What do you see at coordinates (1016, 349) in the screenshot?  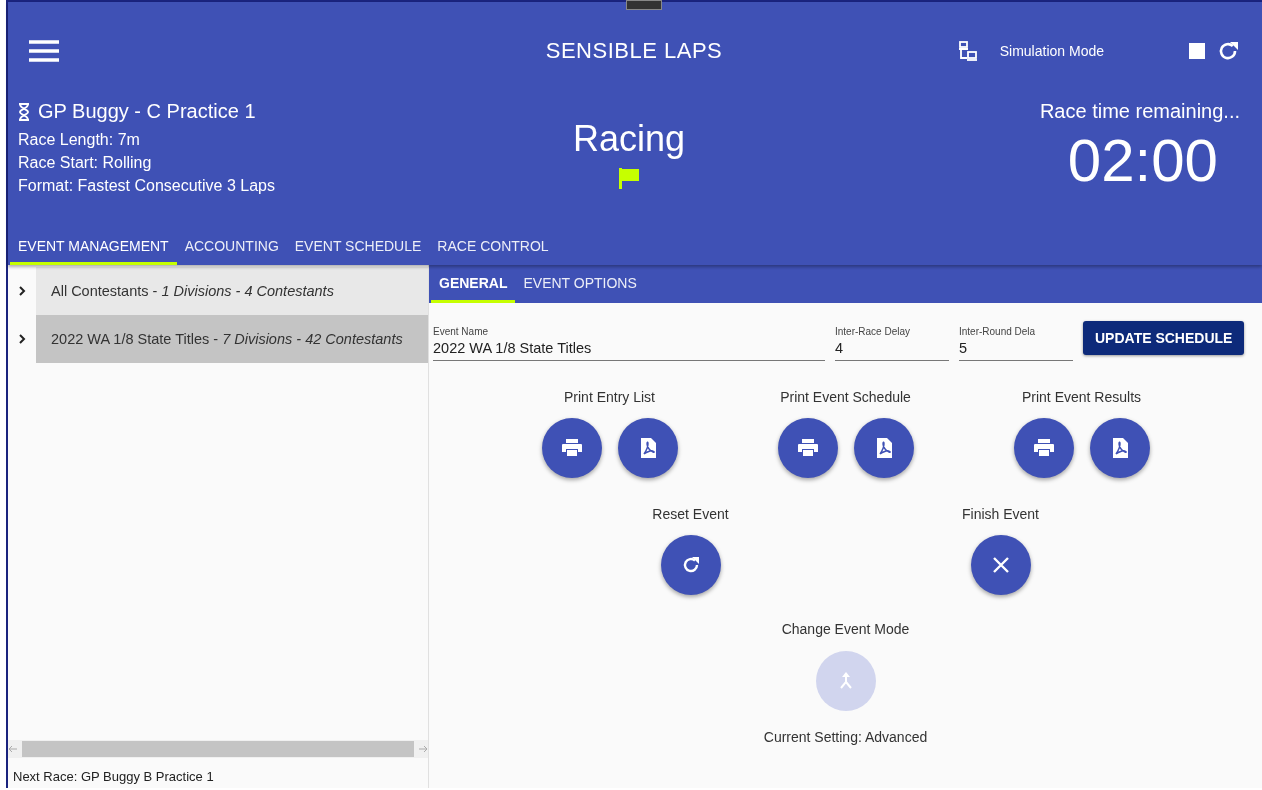 I see `text-field: 5` at bounding box center [1016, 349].